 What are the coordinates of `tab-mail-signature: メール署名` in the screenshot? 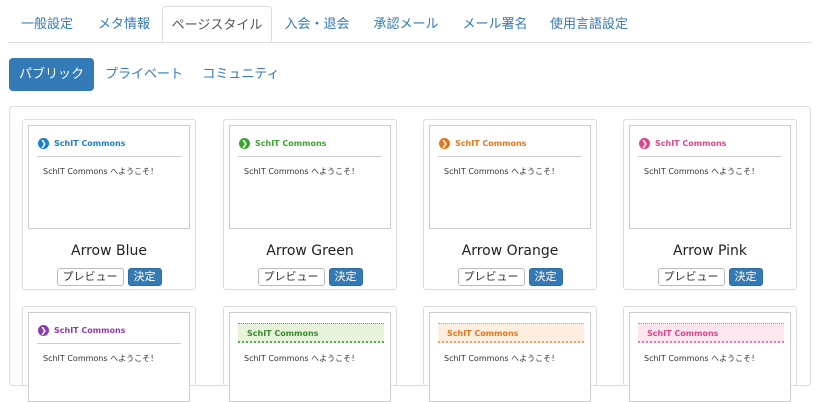 It's located at (495, 23).